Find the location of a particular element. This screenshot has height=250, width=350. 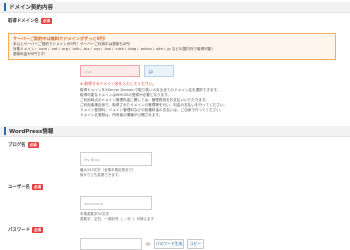

username-hint: 半角英数字50文字 英数字、空白、一部記号（_ - @ .）が使えます is located at coordinates (117, 216).